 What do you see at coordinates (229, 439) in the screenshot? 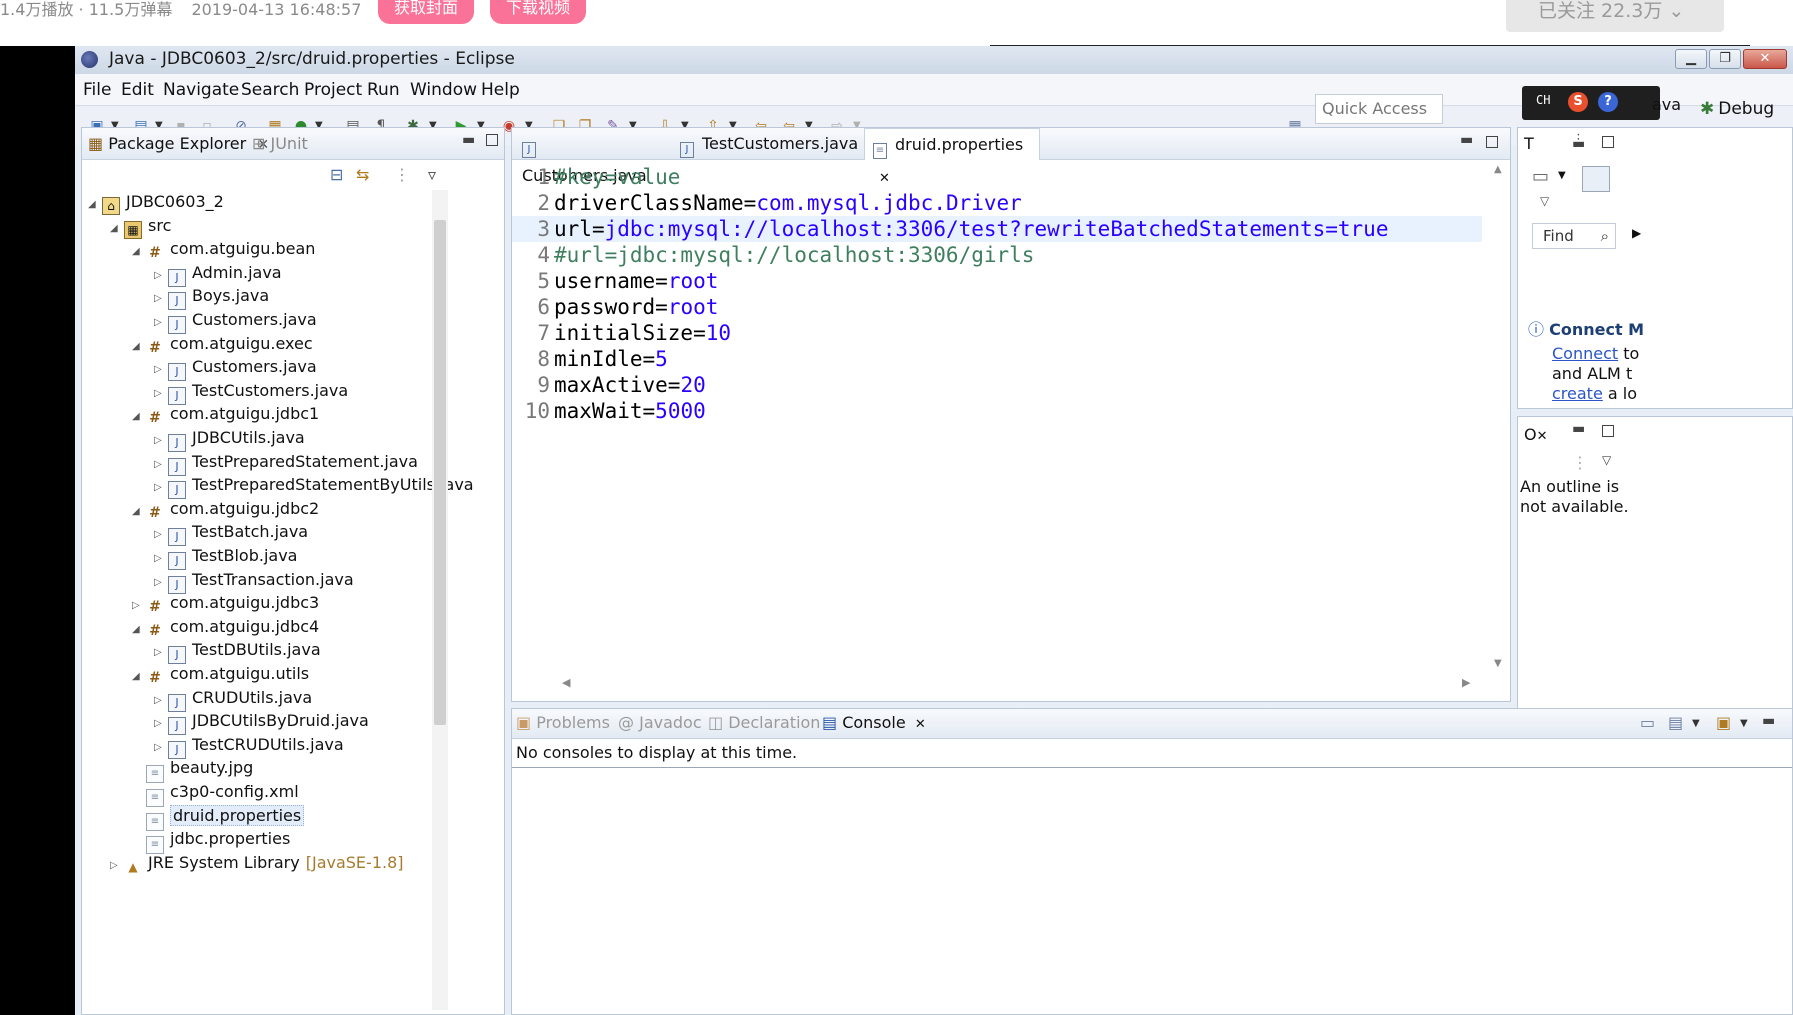
I see `tree-item: ▷ J JDBCUtils.java` at bounding box center [229, 439].